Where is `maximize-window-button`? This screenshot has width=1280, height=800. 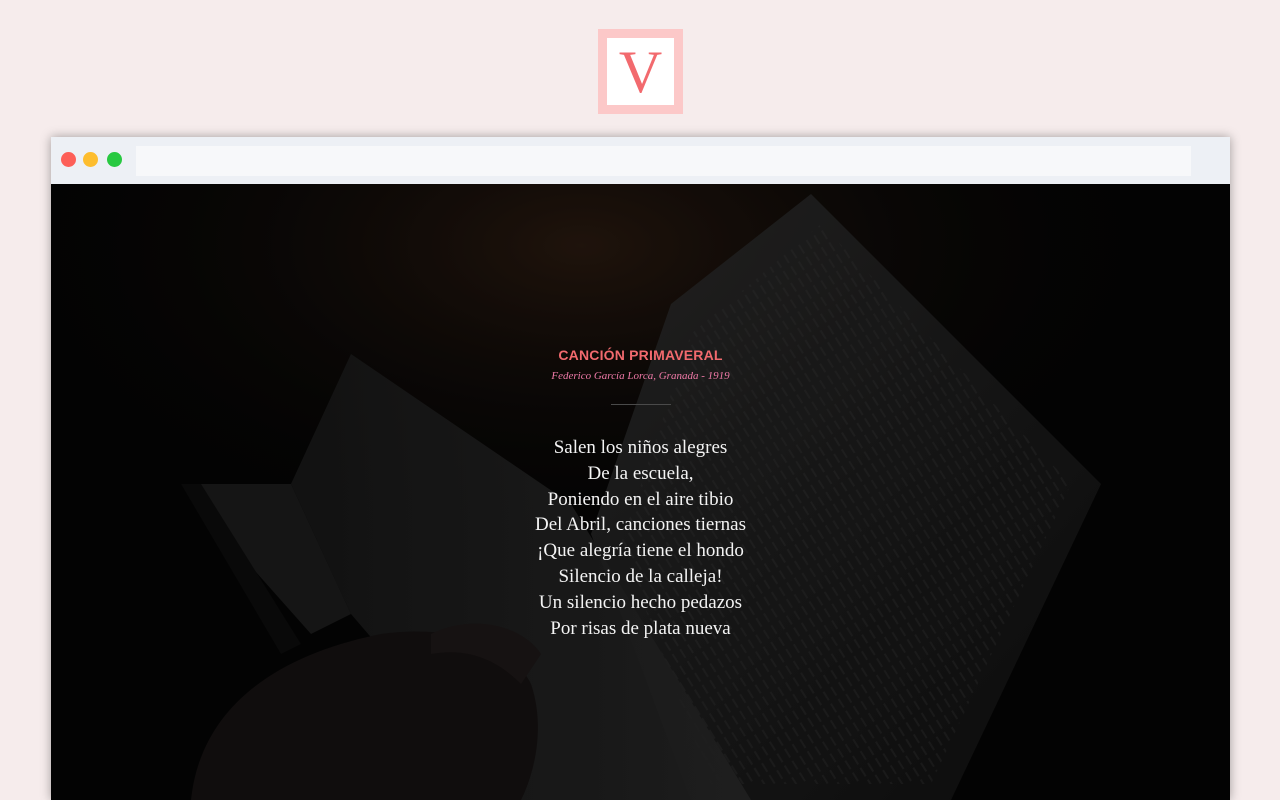
maximize-window-button is located at coordinates (114, 159).